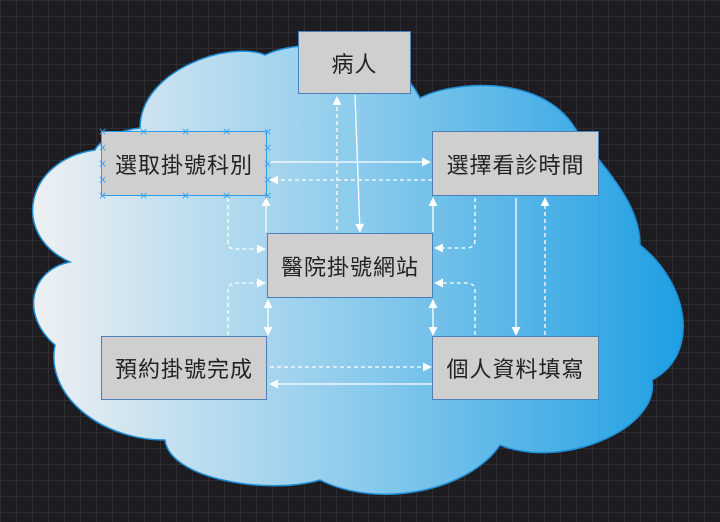  Describe the element at coordinates (185, 131) in the screenshot. I see `resize-handle-top-2: ×` at that location.